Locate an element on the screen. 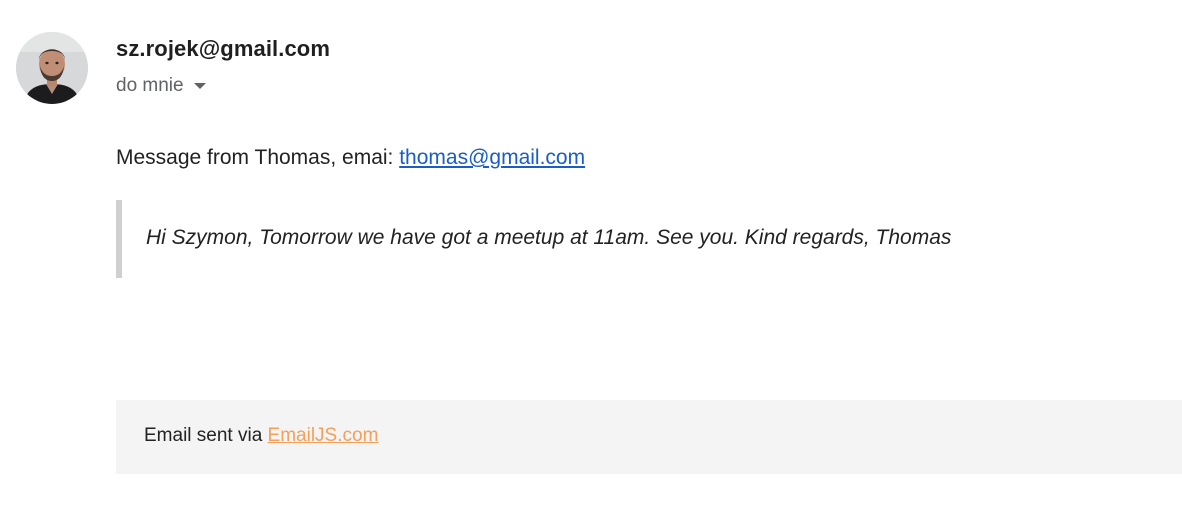 This screenshot has height=518, width=1182. email-footer: Email sent via EmailJS.com is located at coordinates (649, 437).